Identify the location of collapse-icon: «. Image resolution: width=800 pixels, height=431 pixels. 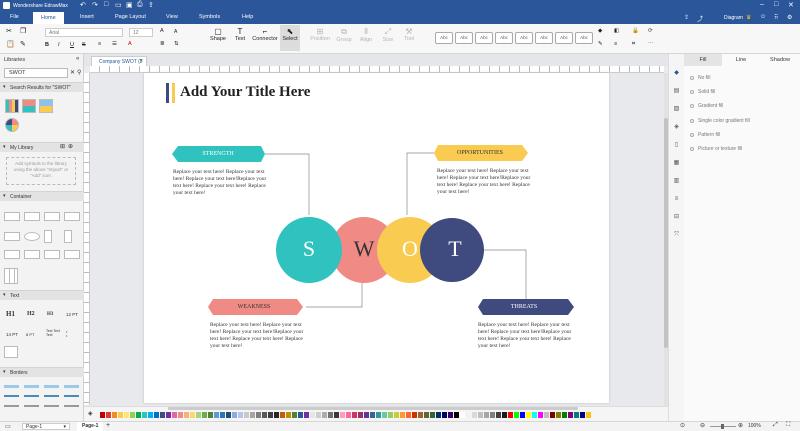
(77, 59).